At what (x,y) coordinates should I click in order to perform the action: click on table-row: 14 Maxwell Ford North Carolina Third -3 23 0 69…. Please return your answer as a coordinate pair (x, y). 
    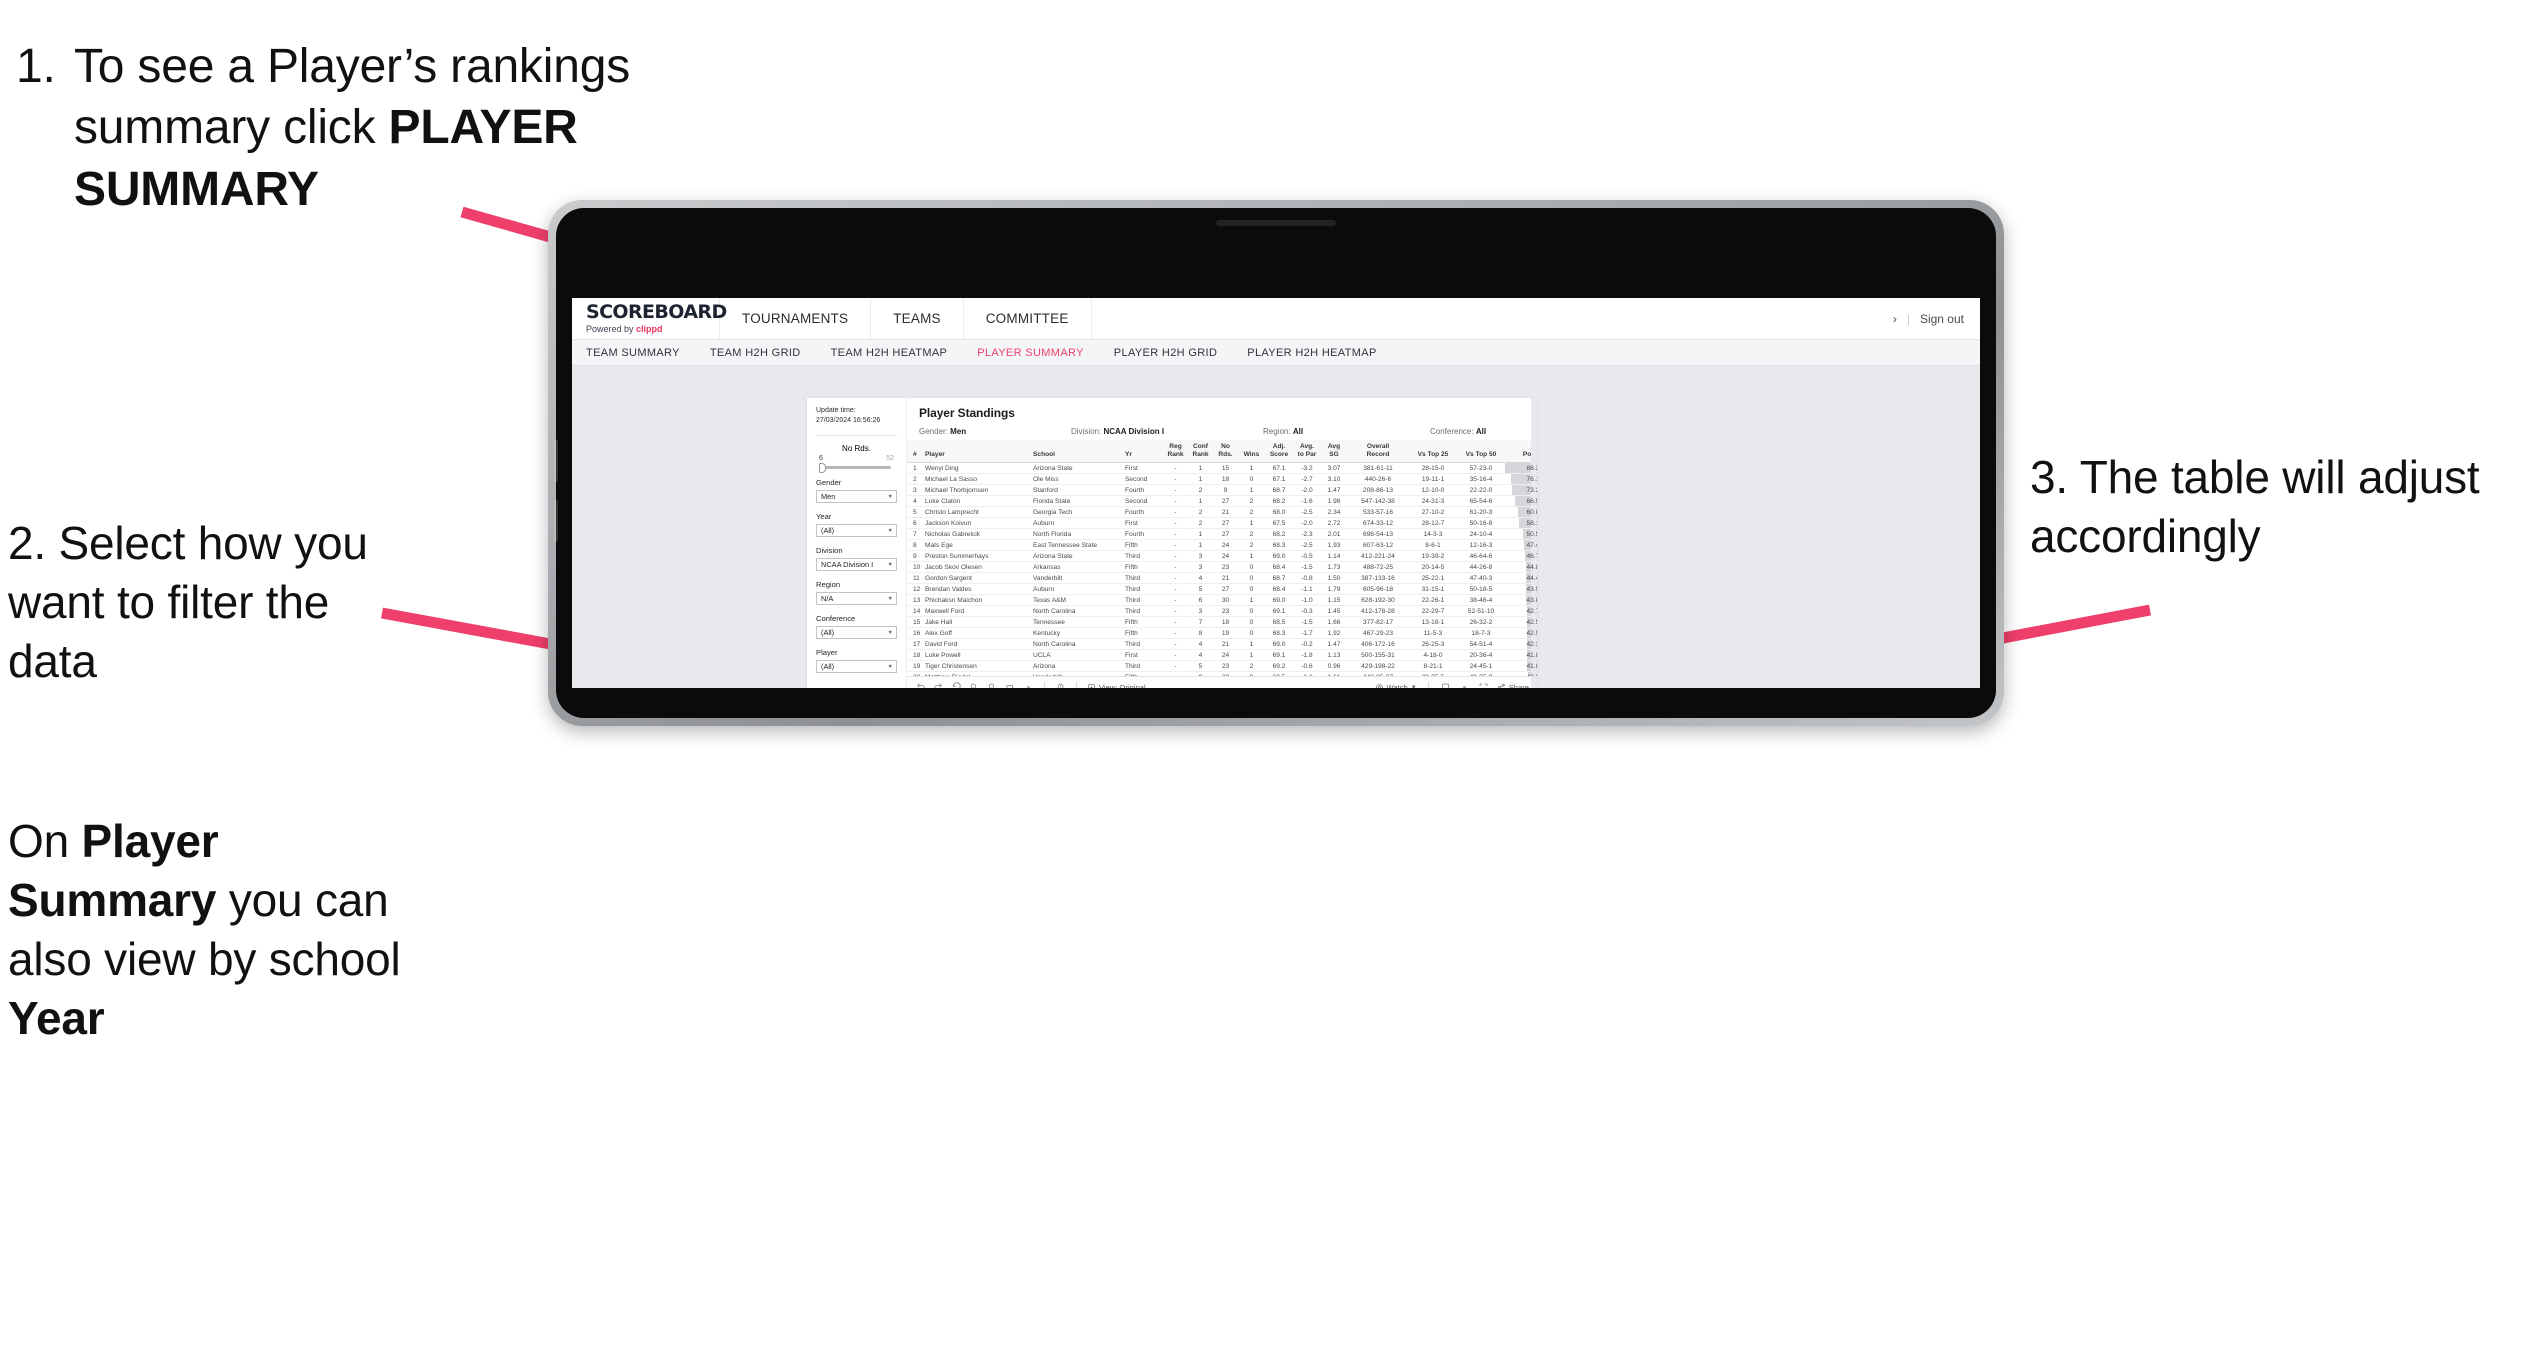
    Looking at the image, I should click on (1222, 611).